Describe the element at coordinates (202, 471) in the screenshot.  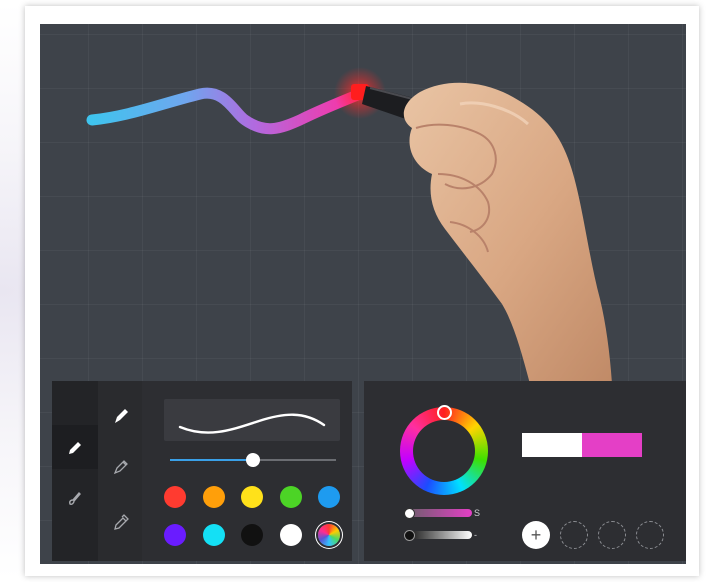
I see `brush-settings-panel` at that location.